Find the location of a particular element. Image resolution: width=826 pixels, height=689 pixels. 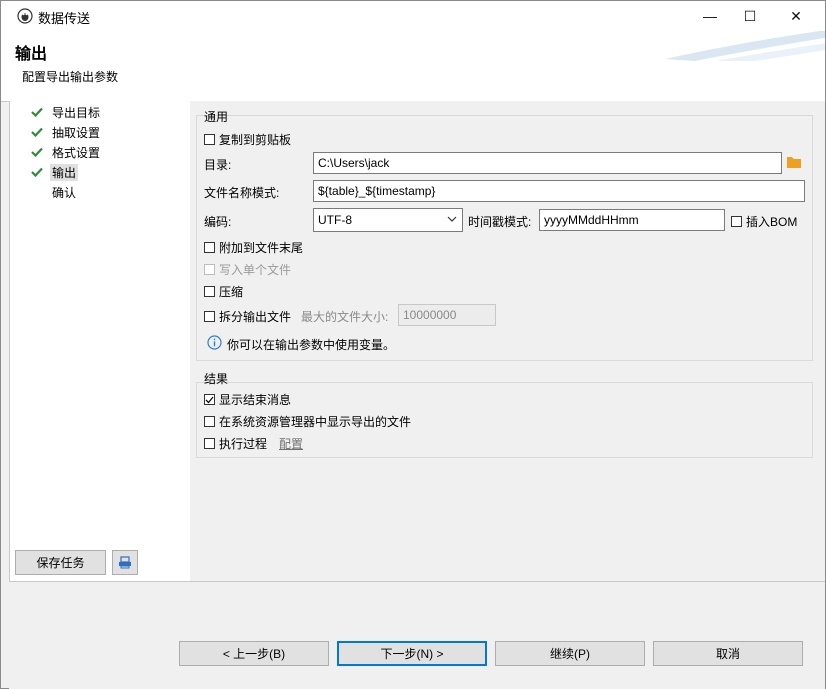

split-output-checkbox: 拆分输出文件 is located at coordinates (247, 316).